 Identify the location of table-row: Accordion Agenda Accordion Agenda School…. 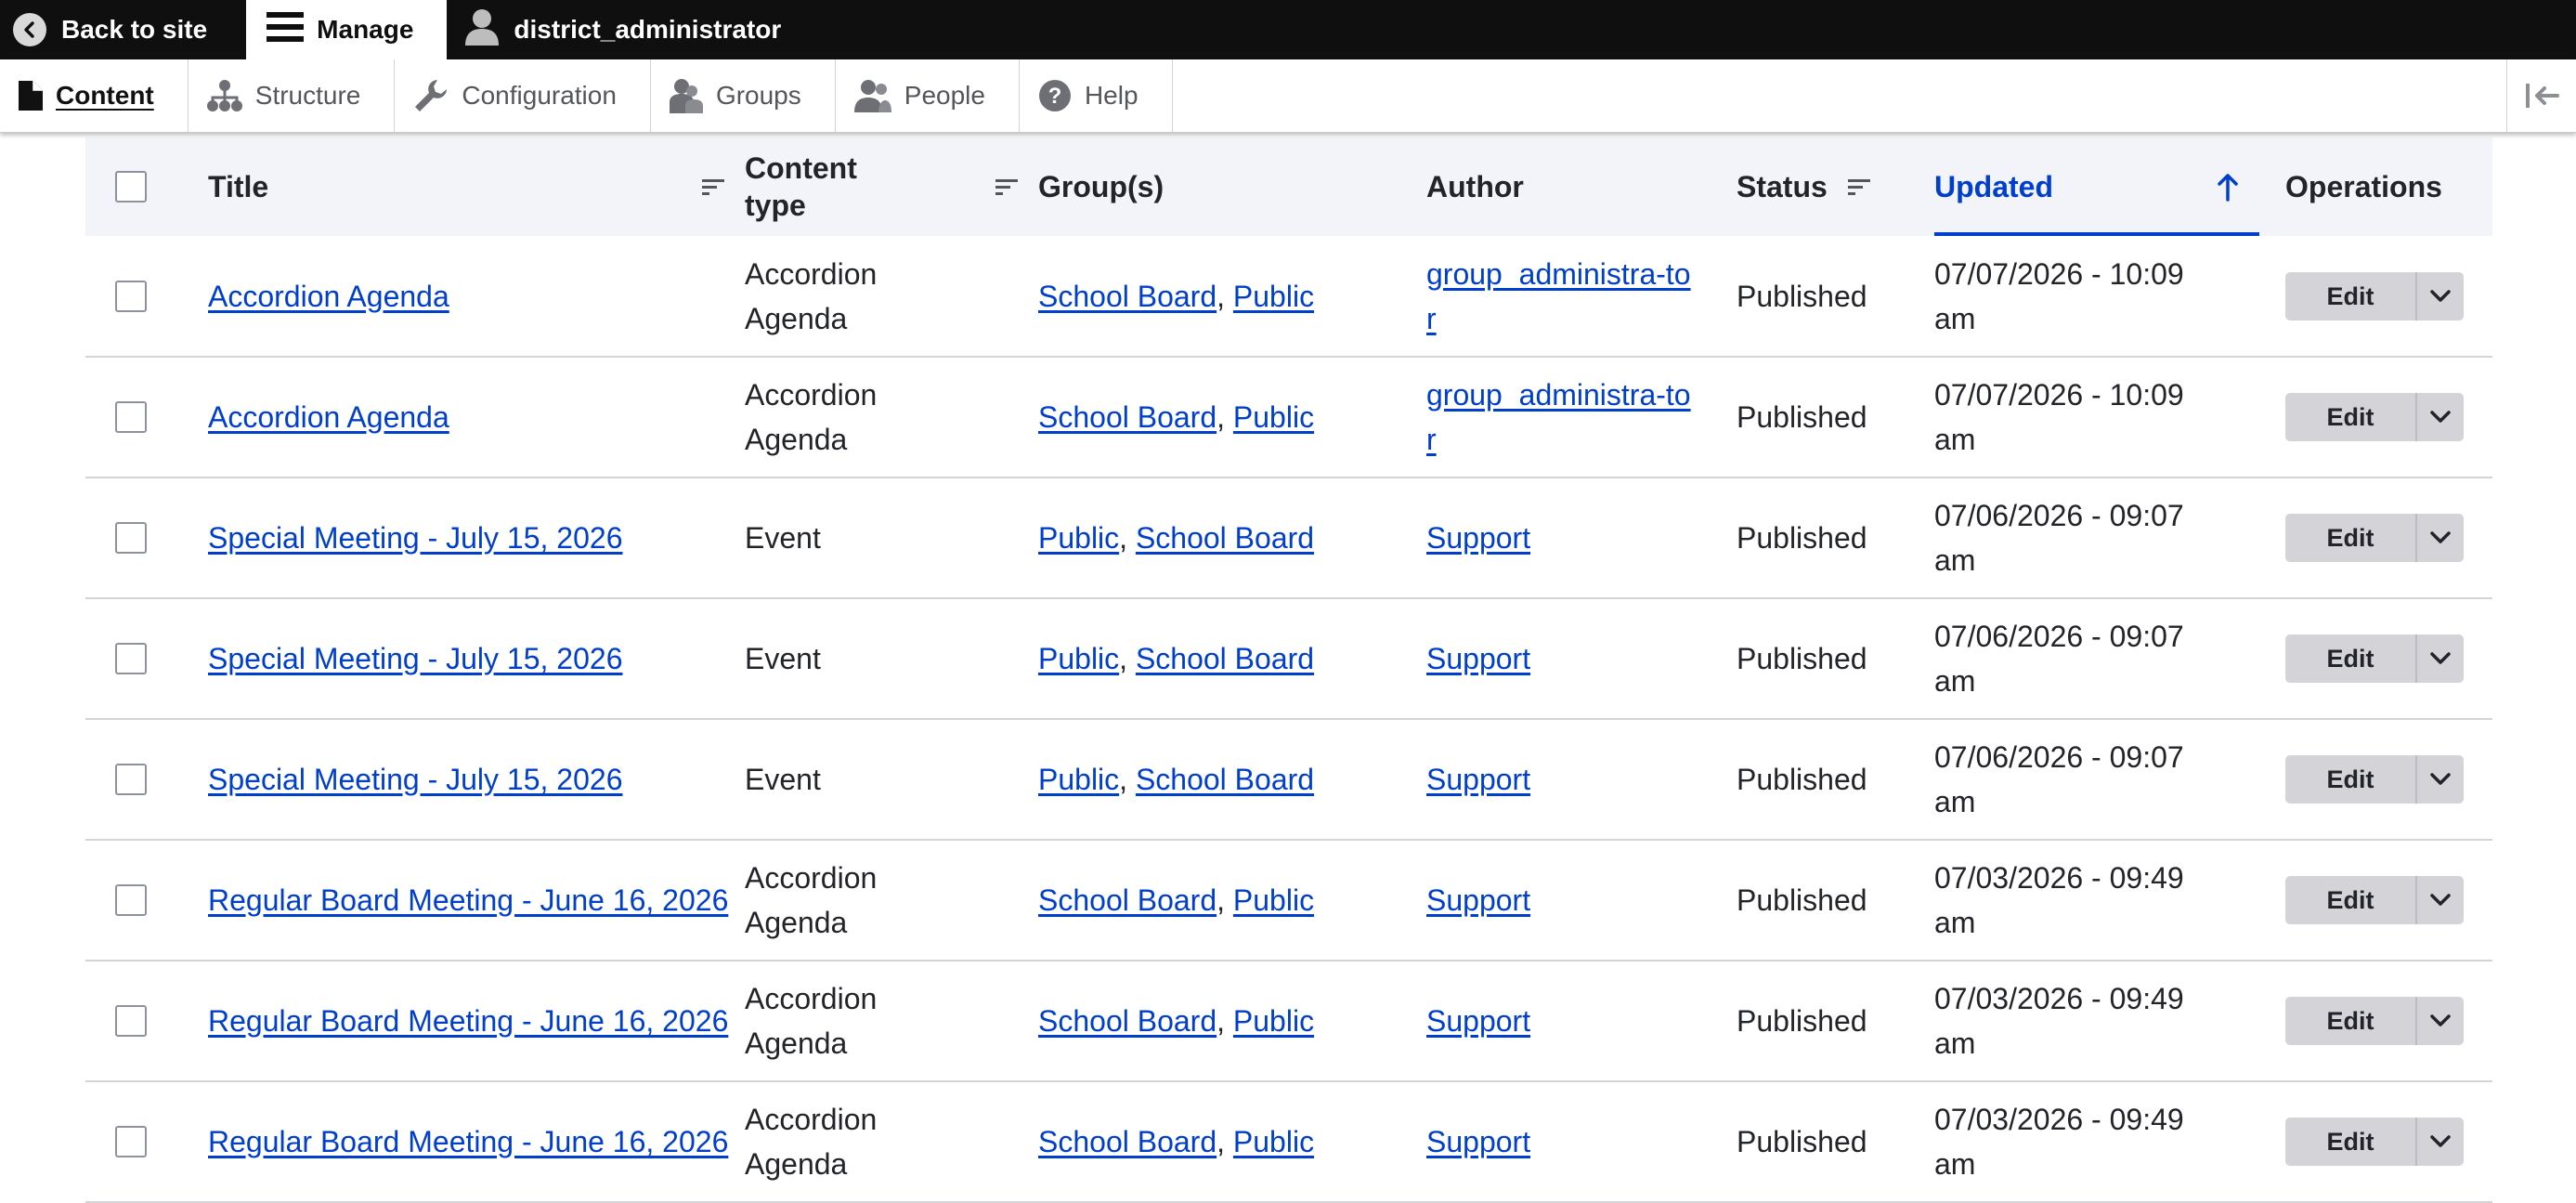
(1288, 417).